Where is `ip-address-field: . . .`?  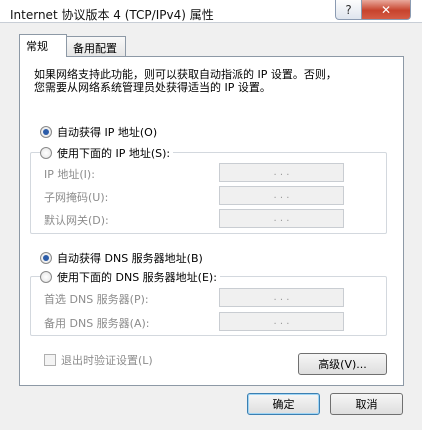
ip-address-field: . . . is located at coordinates (281, 172).